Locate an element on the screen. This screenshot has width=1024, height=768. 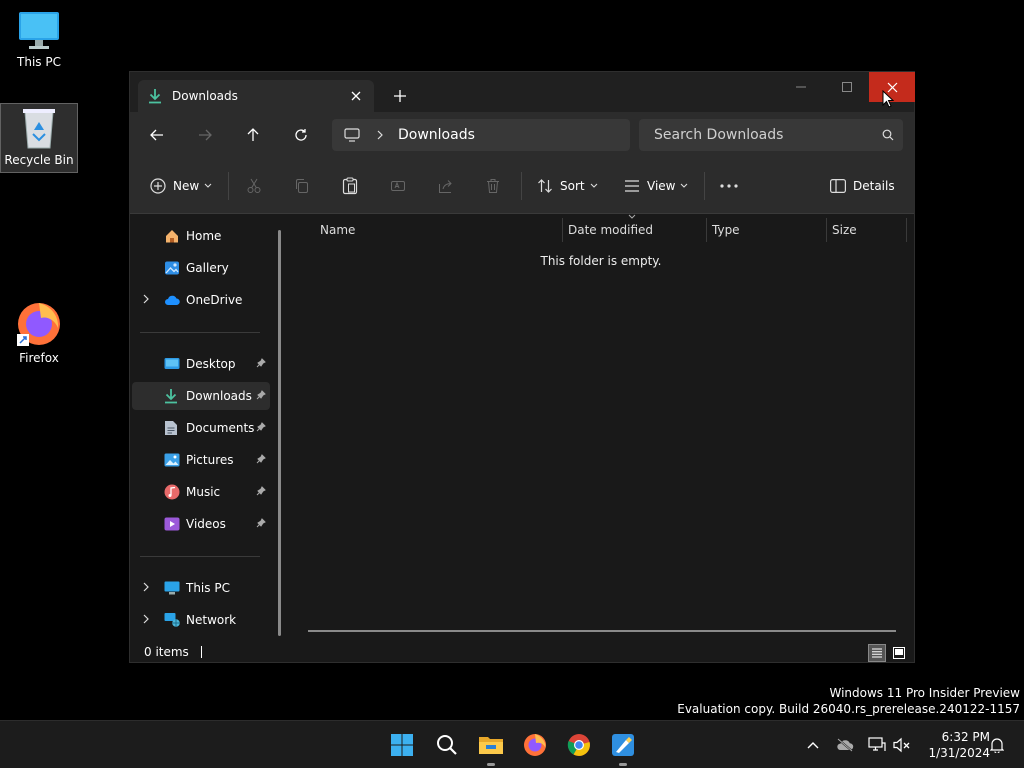
clock-date: 1/31/2024 is located at coordinates (959, 753).